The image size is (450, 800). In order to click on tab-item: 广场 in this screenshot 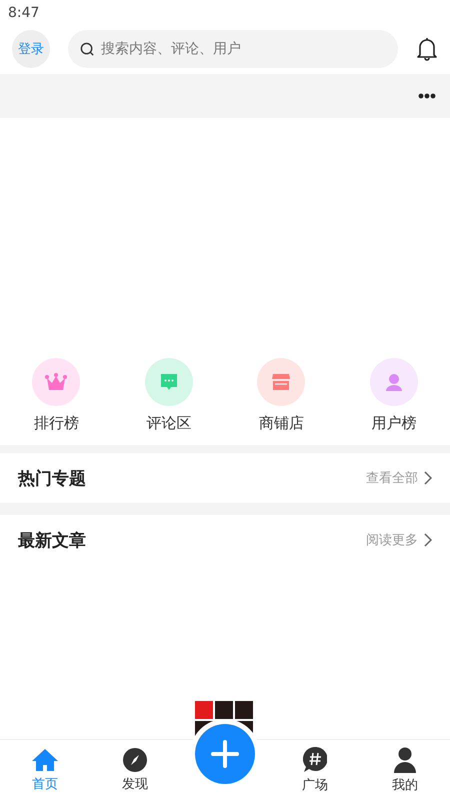, I will do `click(315, 770)`.